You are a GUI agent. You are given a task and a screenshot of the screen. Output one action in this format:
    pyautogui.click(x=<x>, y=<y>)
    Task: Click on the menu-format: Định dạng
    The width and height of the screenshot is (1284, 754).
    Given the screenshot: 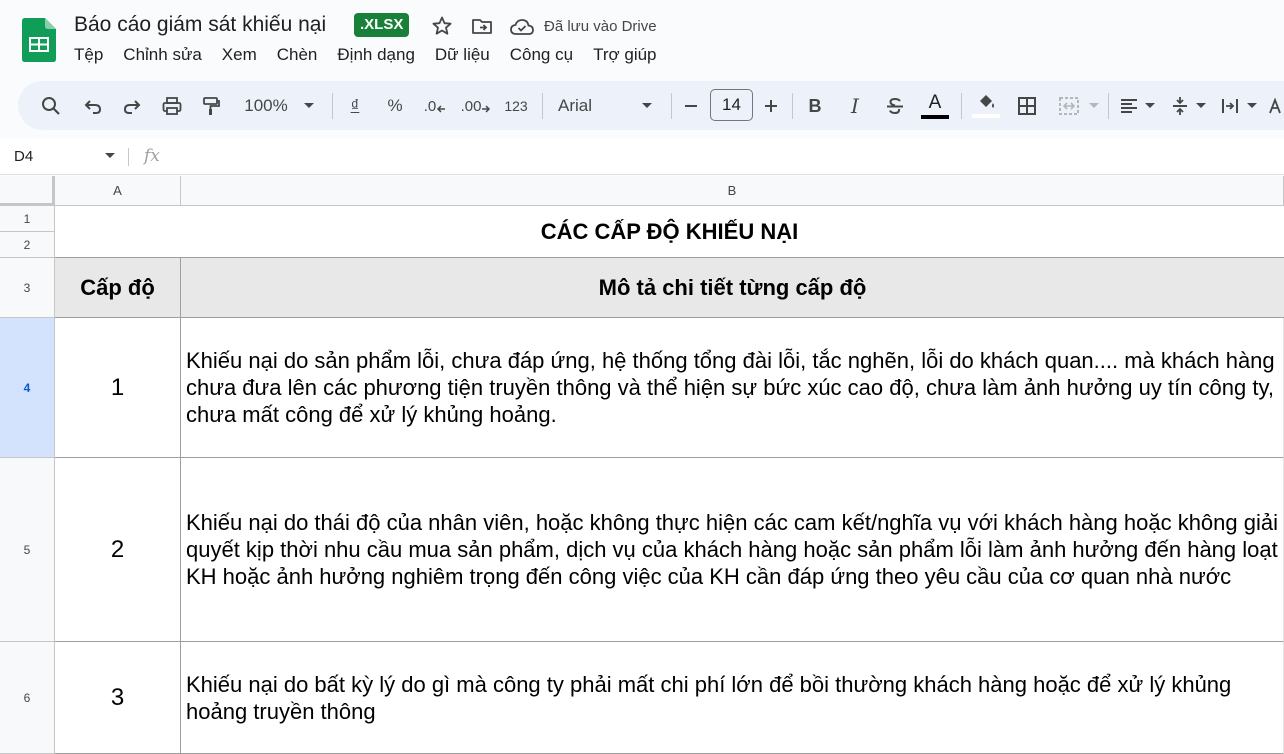 What is the action you would take?
    pyautogui.click(x=381, y=55)
    